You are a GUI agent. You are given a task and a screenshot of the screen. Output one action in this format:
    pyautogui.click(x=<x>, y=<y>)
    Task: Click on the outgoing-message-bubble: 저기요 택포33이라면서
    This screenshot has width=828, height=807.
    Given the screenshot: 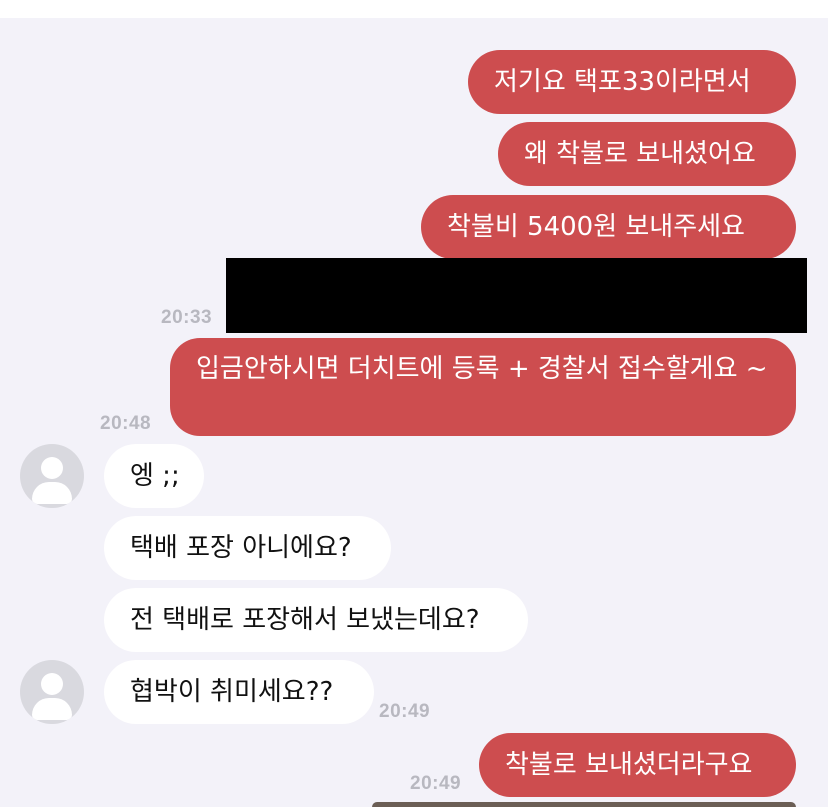 What is the action you would take?
    pyautogui.click(x=632, y=82)
    